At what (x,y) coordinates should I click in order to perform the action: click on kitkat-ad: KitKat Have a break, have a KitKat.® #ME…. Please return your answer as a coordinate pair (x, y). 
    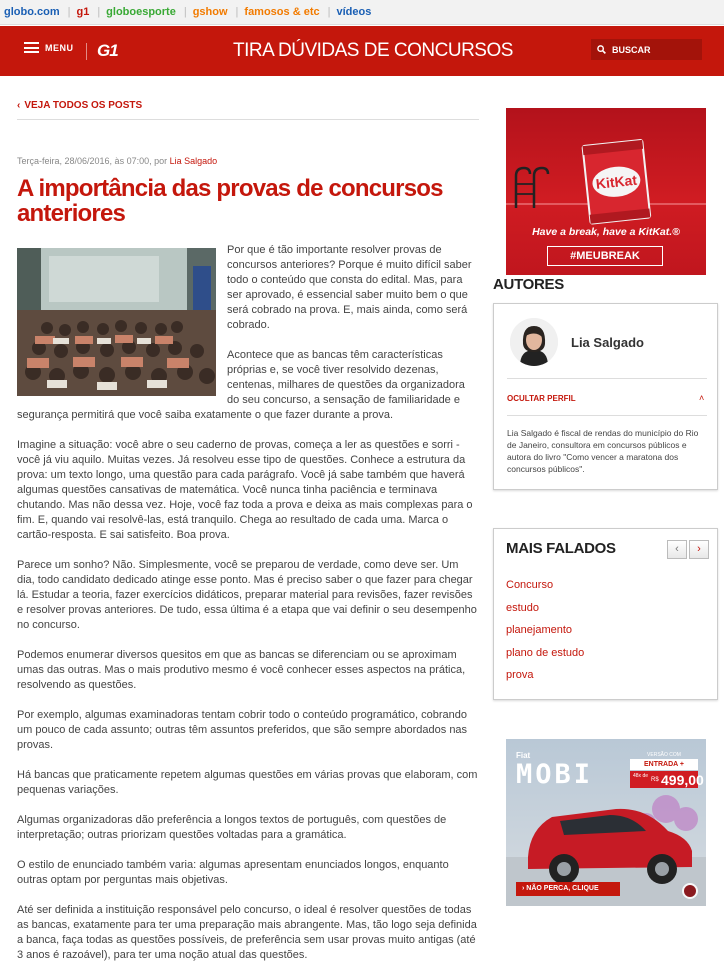
    Looking at the image, I should click on (606, 191).